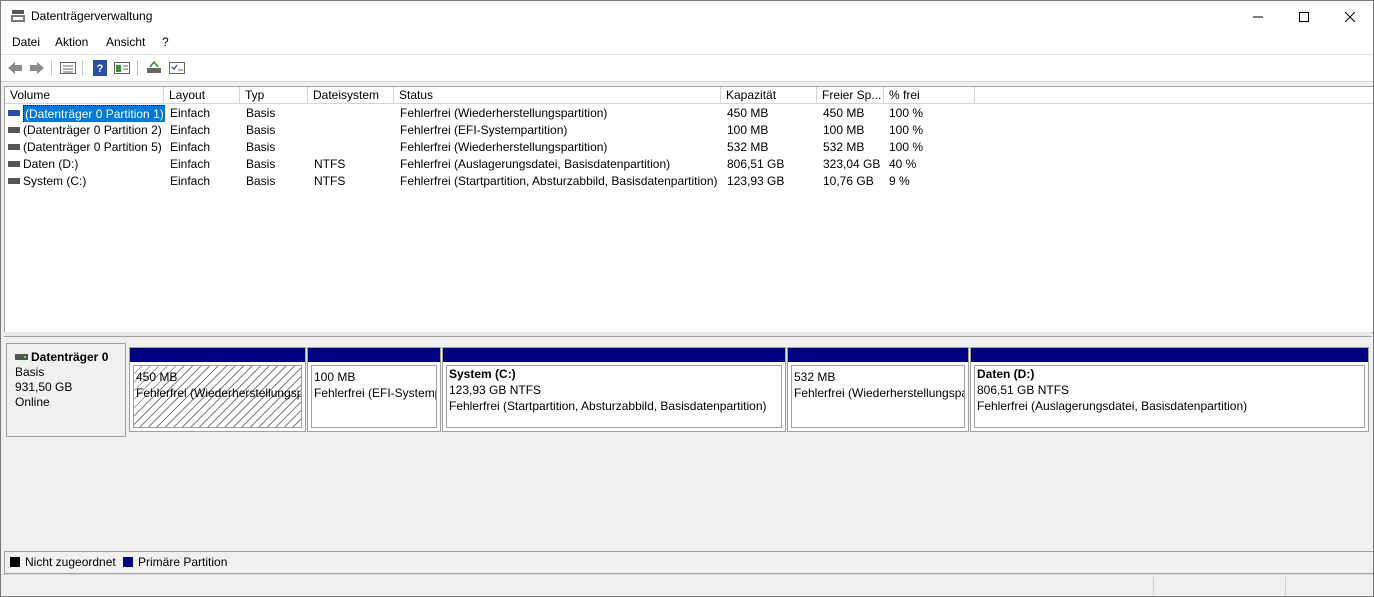 Image resolution: width=1374 pixels, height=597 pixels. What do you see at coordinates (557, 95) in the screenshot?
I see `column-header-status: Status` at bounding box center [557, 95].